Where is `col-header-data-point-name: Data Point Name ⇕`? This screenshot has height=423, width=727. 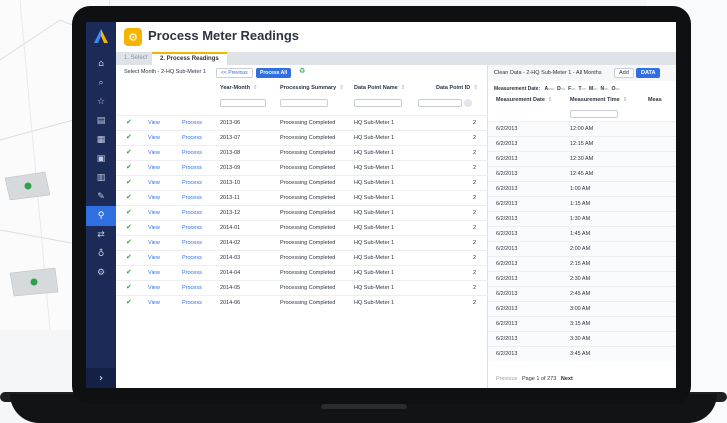
col-header-data-point-name: Data Point Name ⇕ is located at coordinates (379, 90).